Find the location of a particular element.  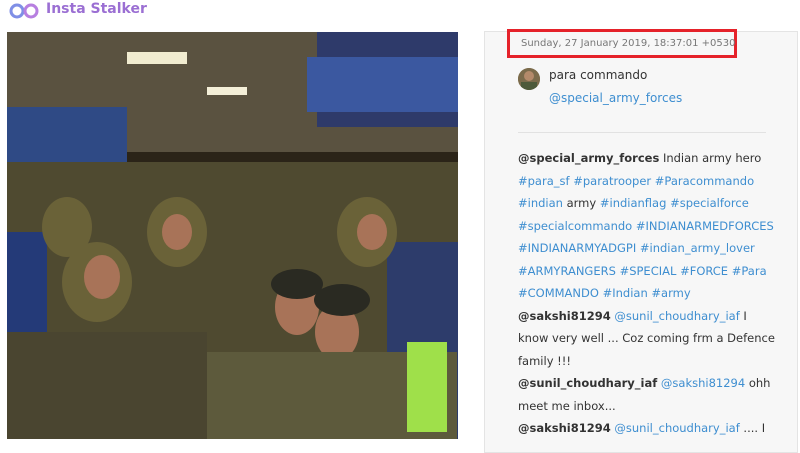

mention-link: @sakshi81294 is located at coordinates (703, 383).